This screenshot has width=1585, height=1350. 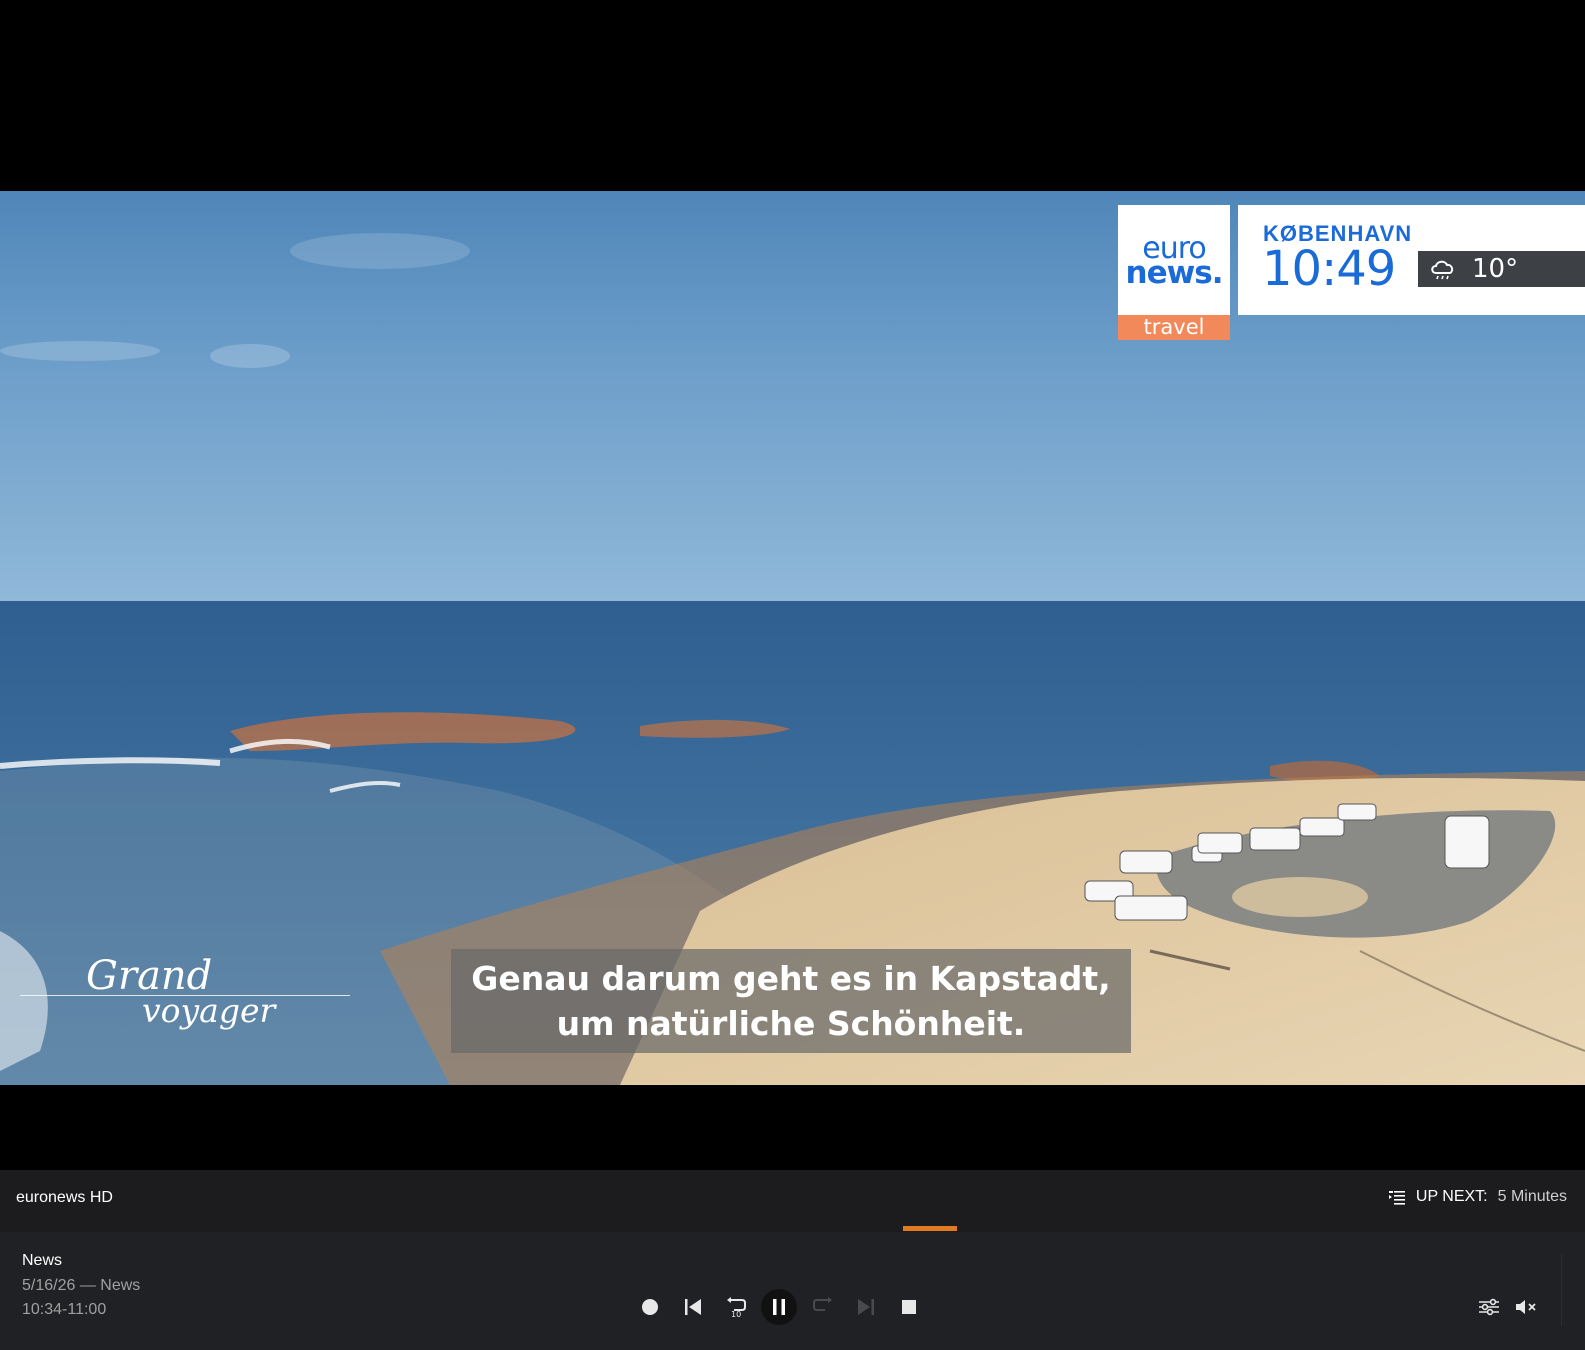 What do you see at coordinates (209, 1010) in the screenshot?
I see `show-logo-line2: voyager` at bounding box center [209, 1010].